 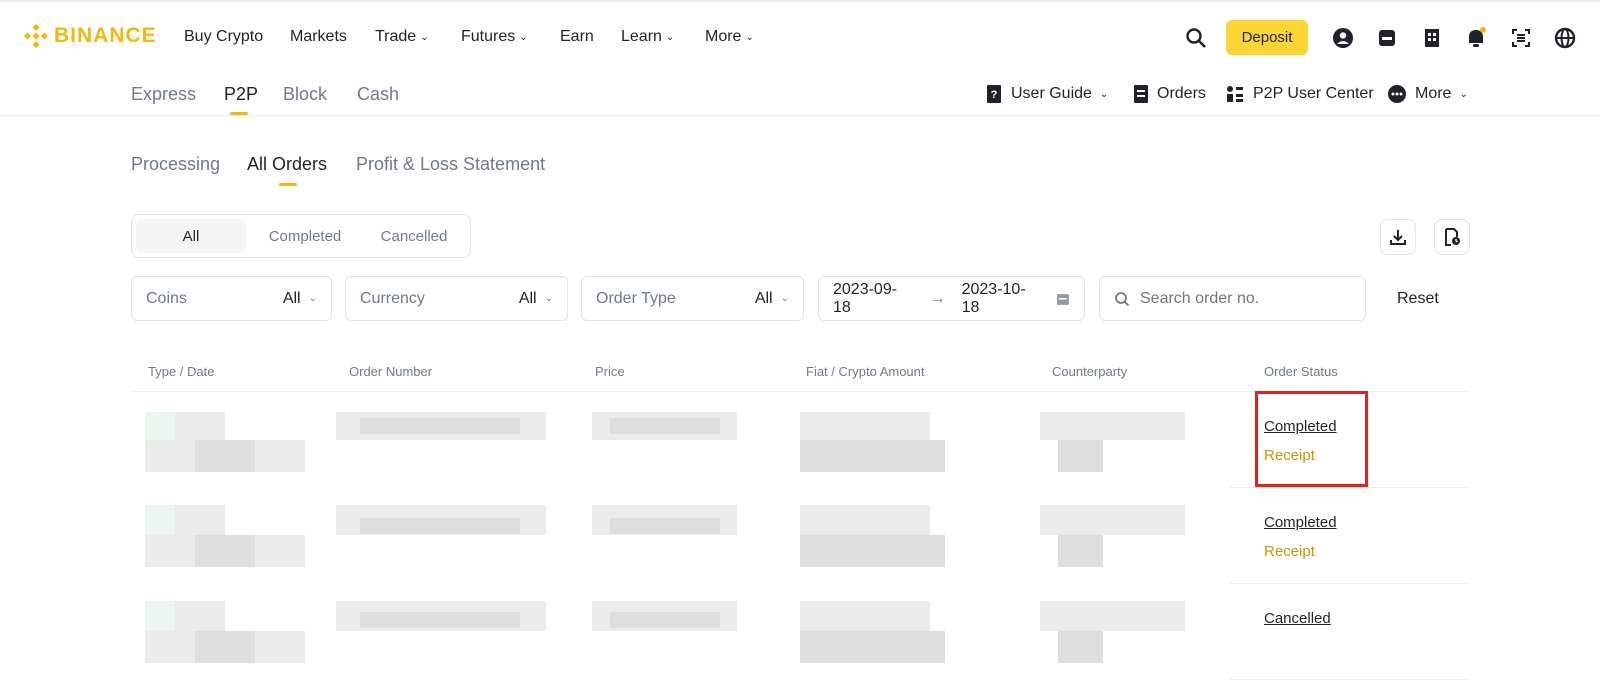 I want to click on search-order-input, so click(x=1240, y=298).